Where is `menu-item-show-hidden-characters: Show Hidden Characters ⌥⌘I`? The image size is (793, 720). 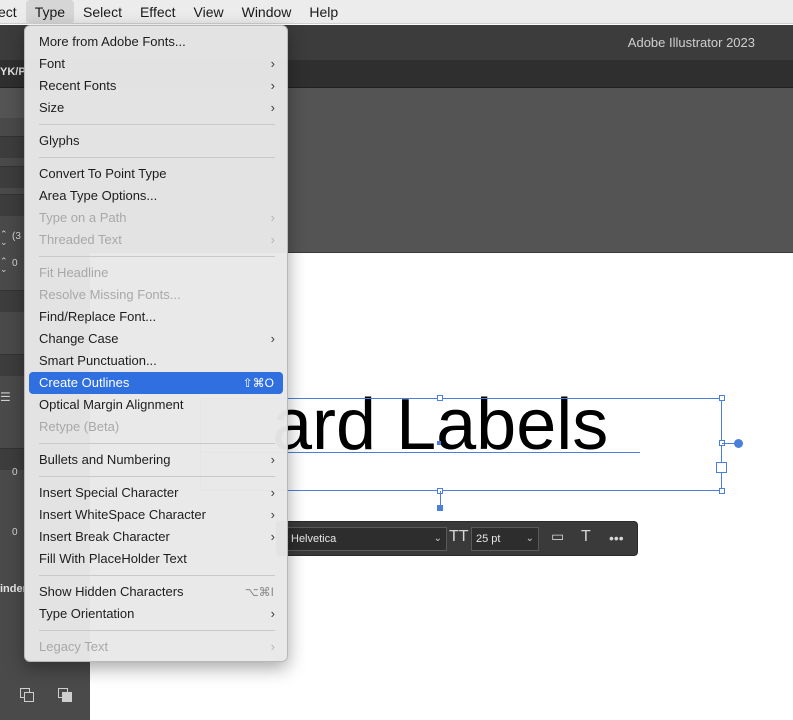 menu-item-show-hidden-characters: Show Hidden Characters ⌥⌘I is located at coordinates (156, 592).